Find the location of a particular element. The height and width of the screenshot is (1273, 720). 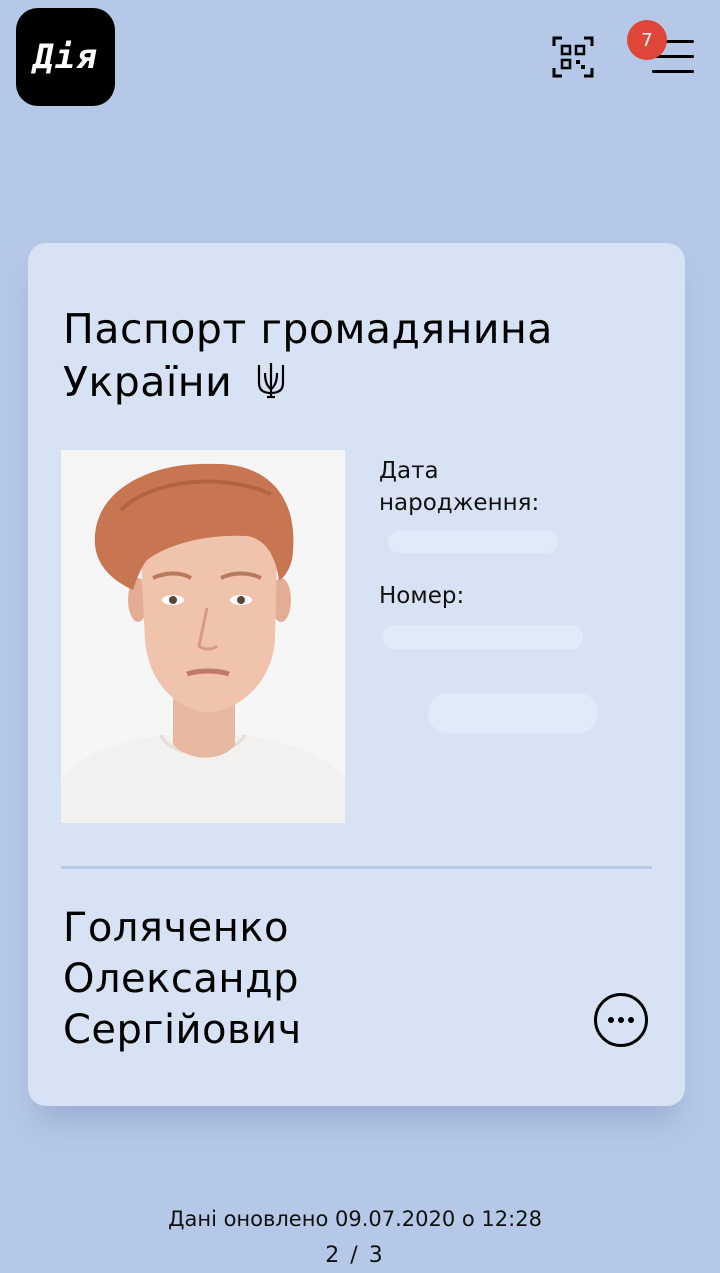

card-decor is located at coordinates (513, 713).